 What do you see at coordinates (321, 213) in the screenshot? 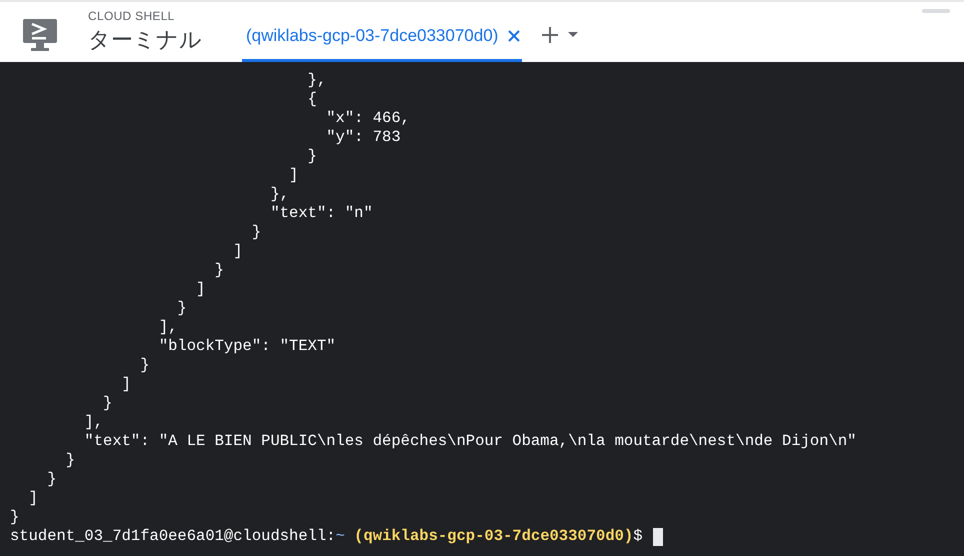
I see `output-line: "text": "n"` at bounding box center [321, 213].